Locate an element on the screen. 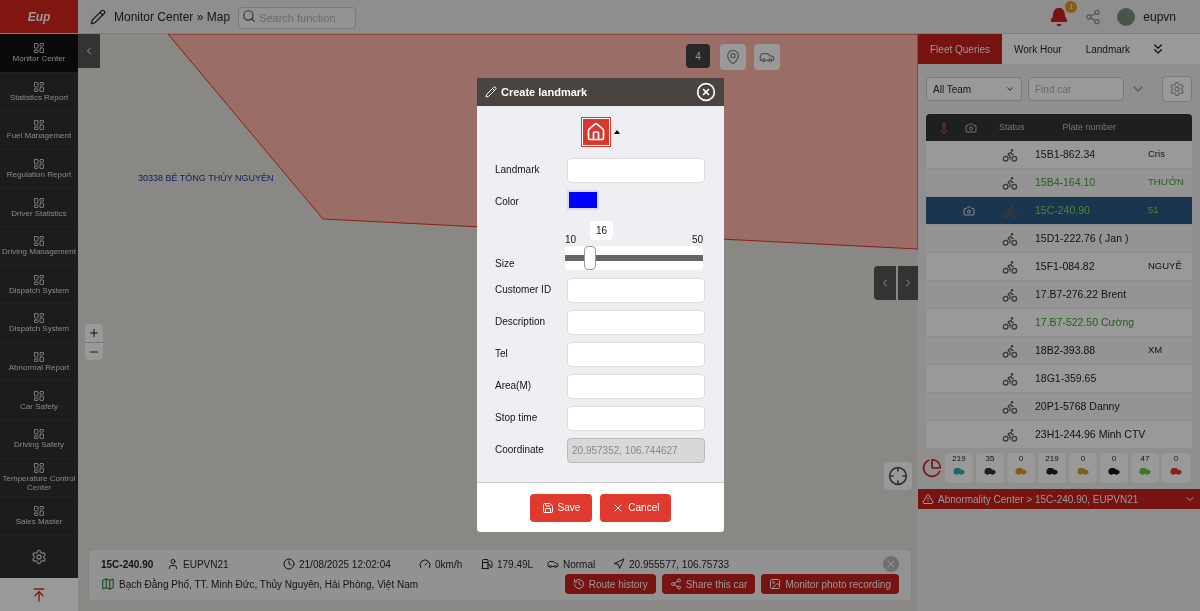 The height and width of the screenshot is (611, 1200). status-counter: 47 is located at coordinates (1145, 468).